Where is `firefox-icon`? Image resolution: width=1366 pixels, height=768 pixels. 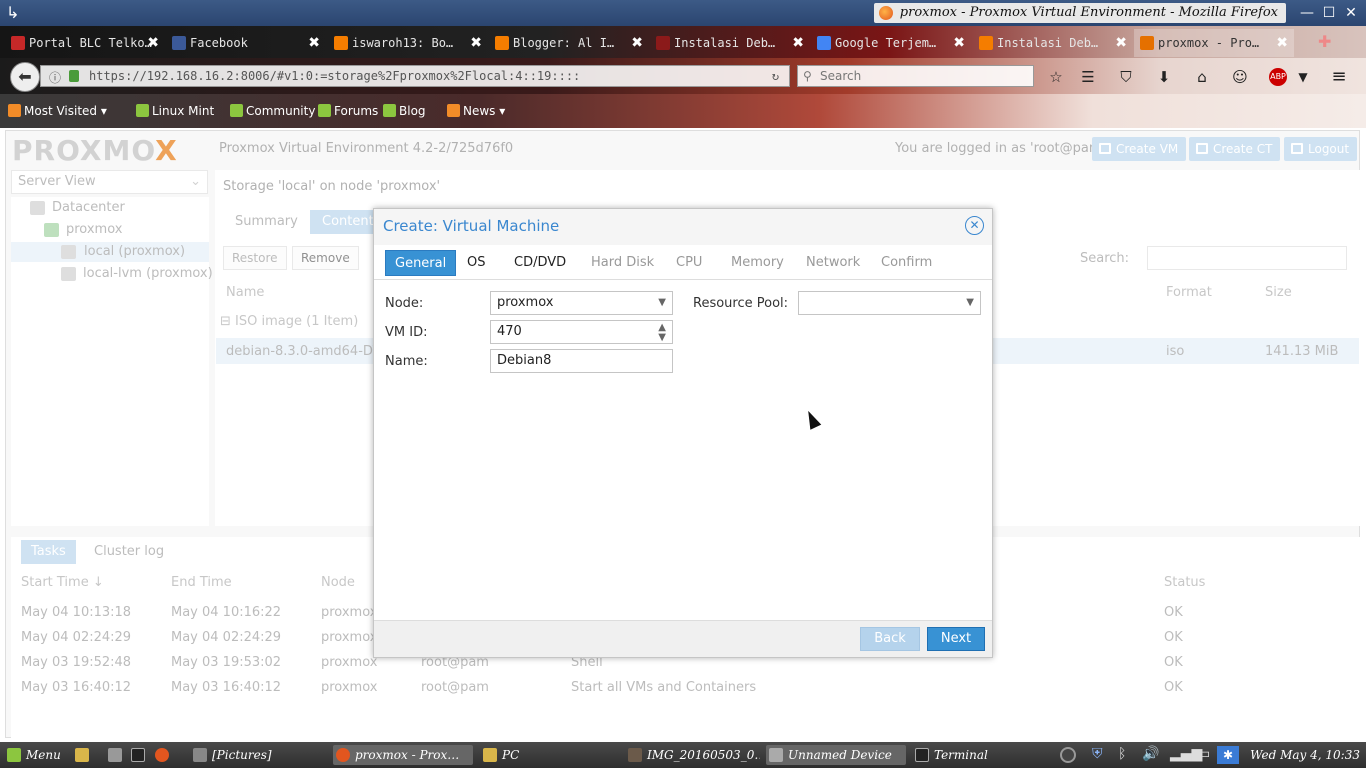
firefox-icon is located at coordinates (885, 13).